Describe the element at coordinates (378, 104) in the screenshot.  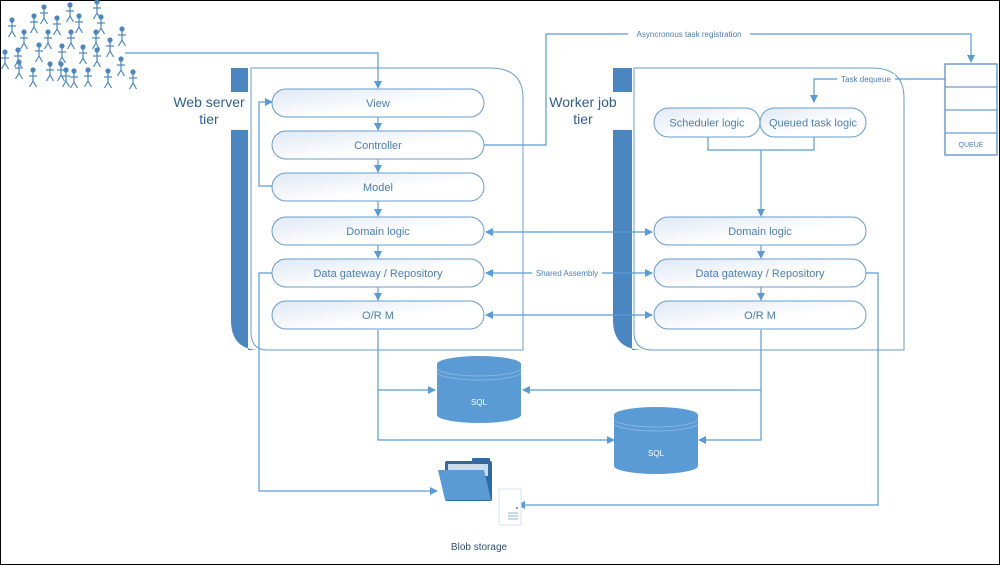
I see `web-layer-view-label: View` at that location.